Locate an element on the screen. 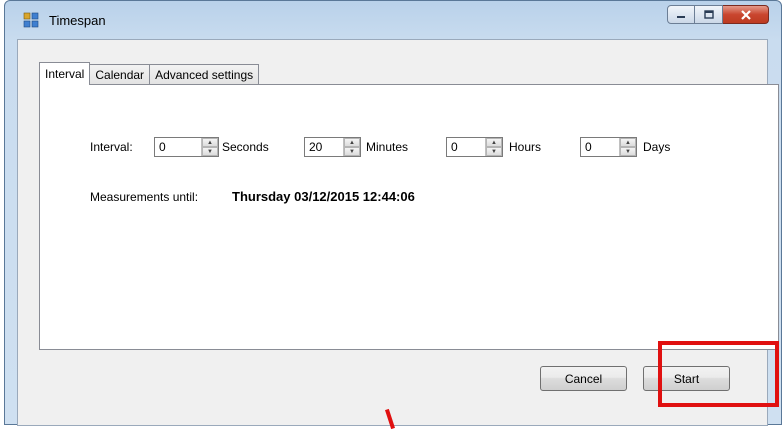 This screenshot has height=429, width=782. close-button is located at coordinates (746, 14).